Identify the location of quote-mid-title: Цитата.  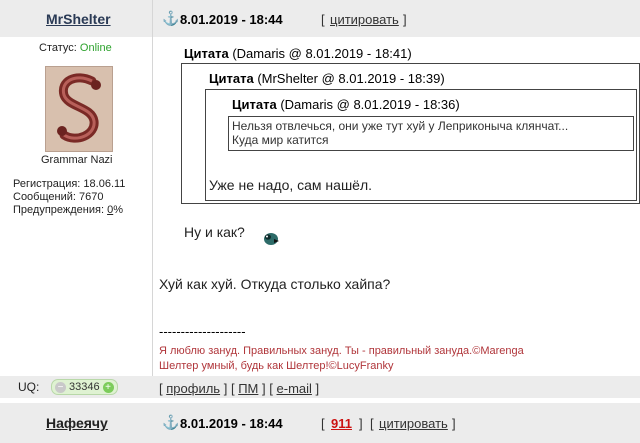
(231, 78).